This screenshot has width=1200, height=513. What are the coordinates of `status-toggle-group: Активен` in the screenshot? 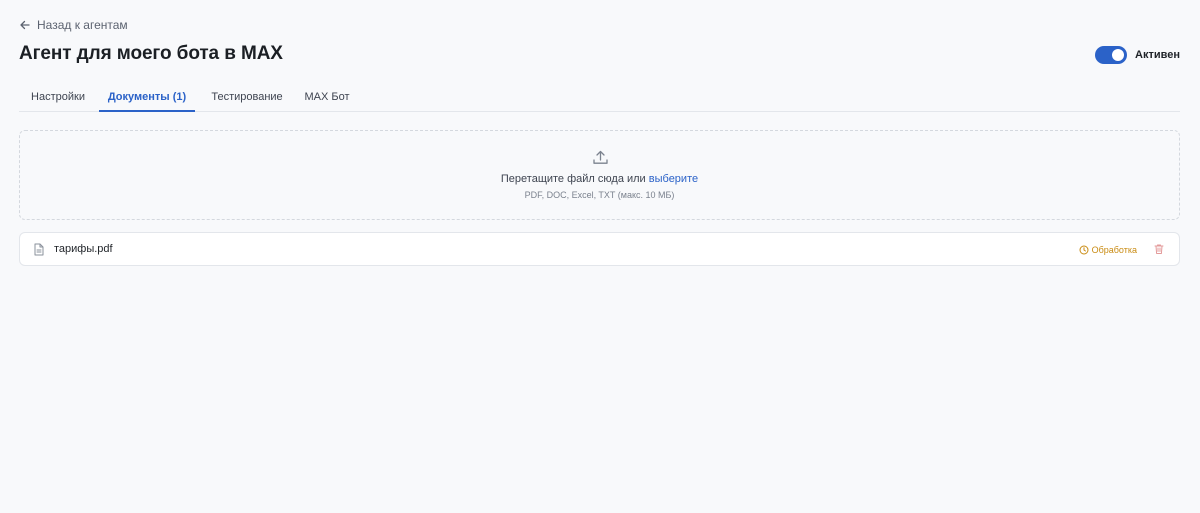 It's located at (1137, 55).